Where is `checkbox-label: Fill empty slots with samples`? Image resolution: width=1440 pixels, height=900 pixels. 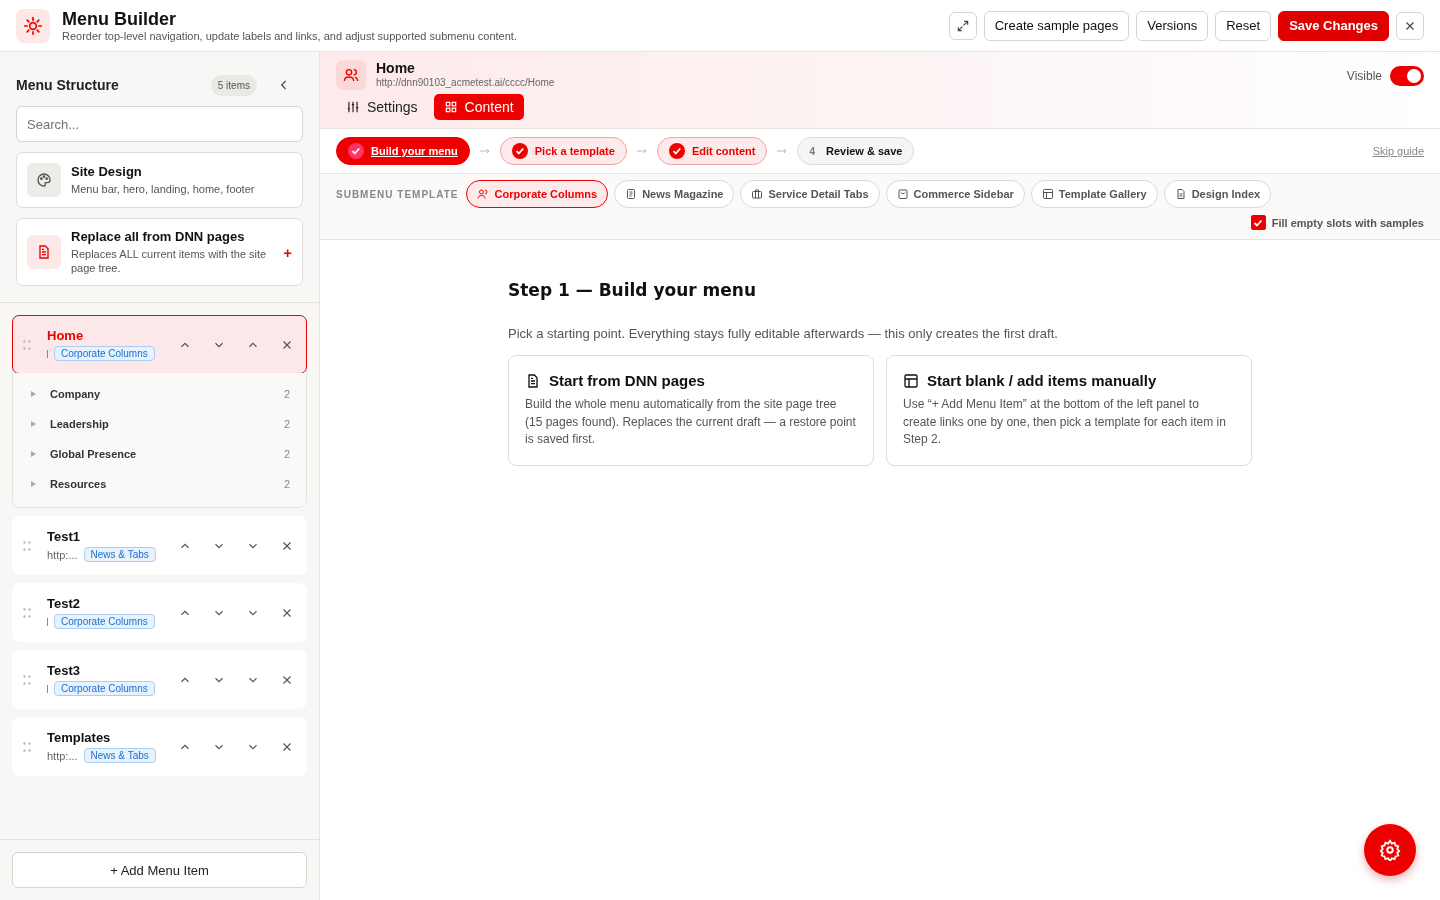
checkbox-label: Fill empty slots with samples is located at coordinates (1347, 222).